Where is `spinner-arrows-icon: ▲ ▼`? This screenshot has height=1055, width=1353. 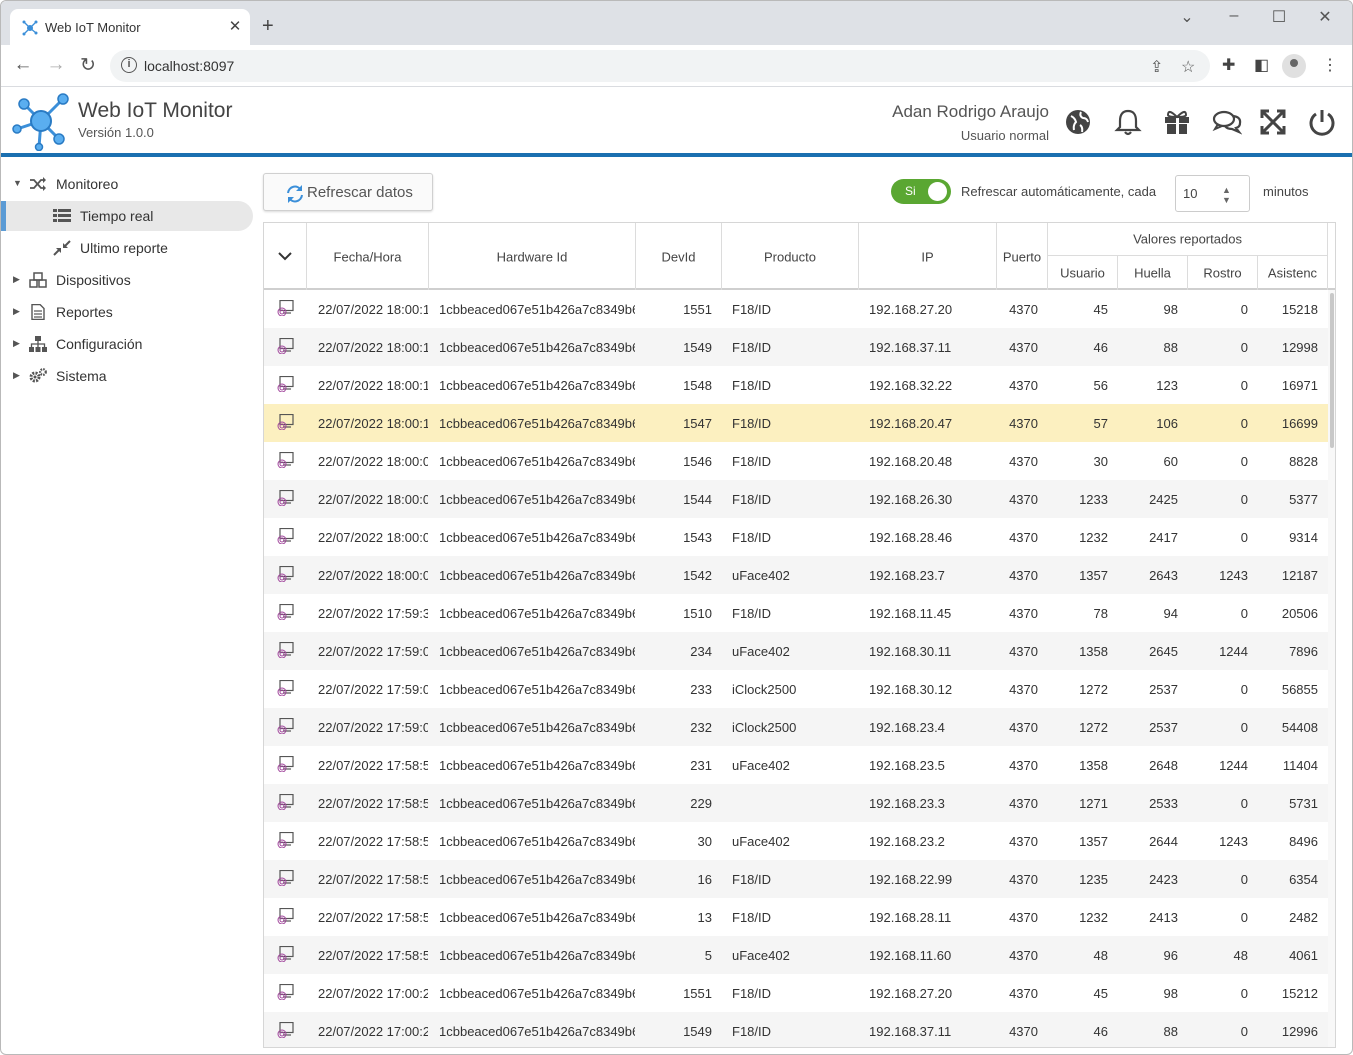
spinner-arrows-icon: ▲ ▼ is located at coordinates (1226, 195).